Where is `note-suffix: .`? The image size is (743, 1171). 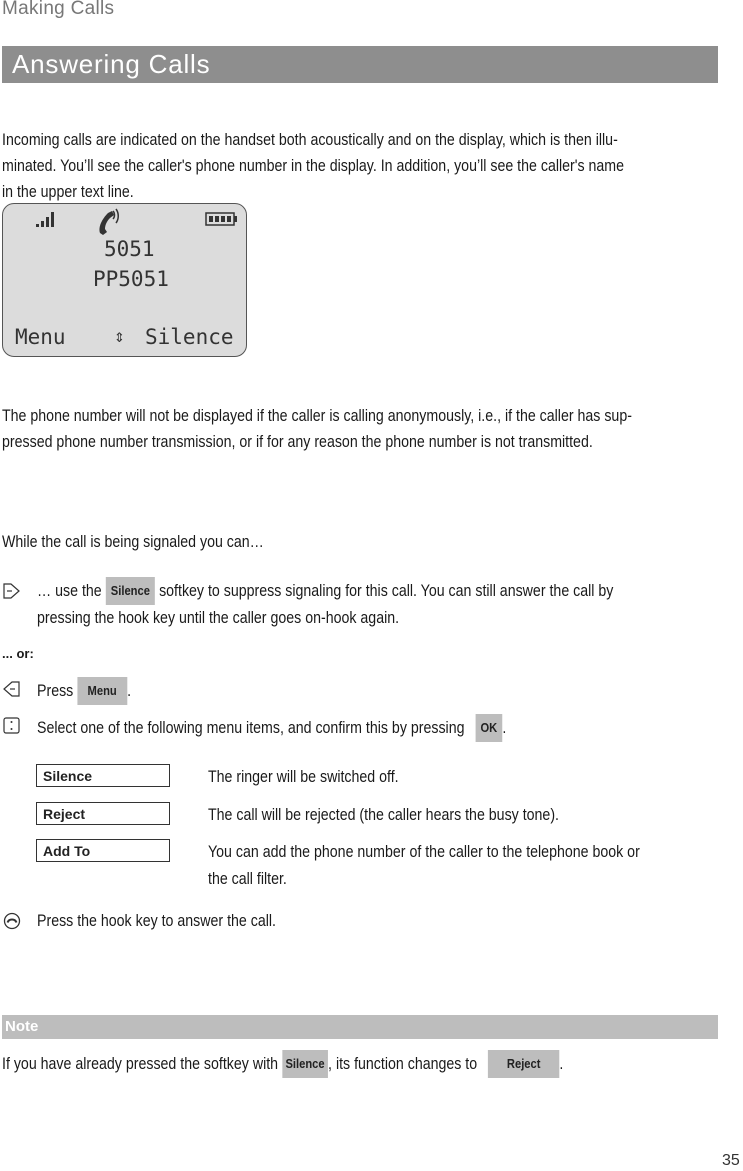 note-suffix: . is located at coordinates (561, 1064).